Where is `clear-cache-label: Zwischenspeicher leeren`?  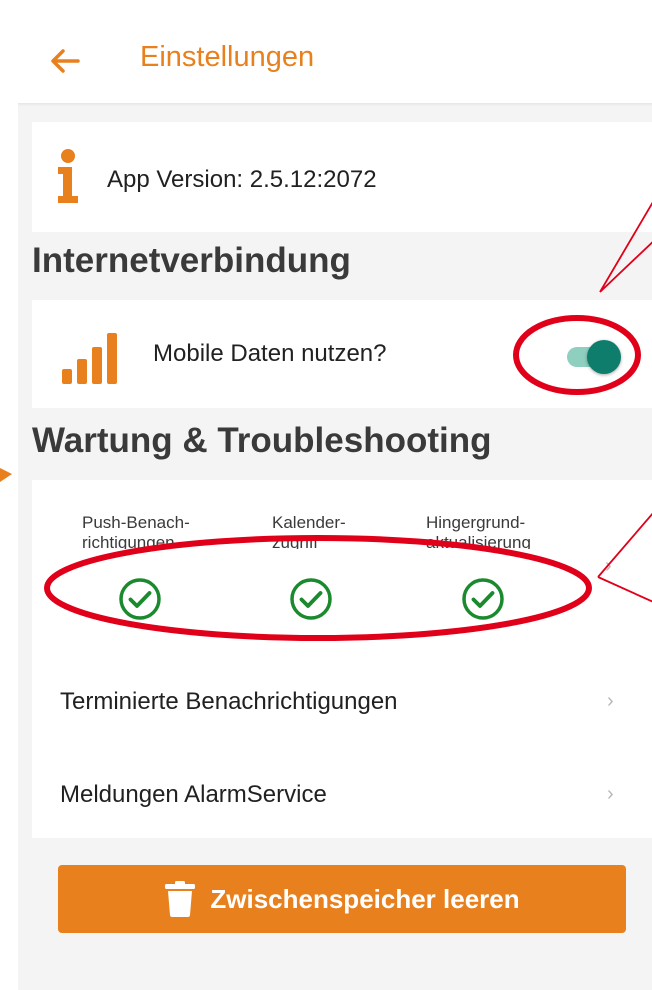 clear-cache-label: Zwischenspeicher leeren is located at coordinates (365, 898).